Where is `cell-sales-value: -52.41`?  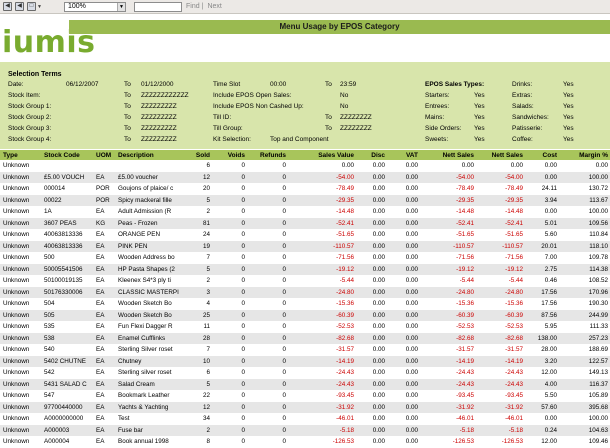
cell-sales-value: -52.41 is located at coordinates (345, 223).